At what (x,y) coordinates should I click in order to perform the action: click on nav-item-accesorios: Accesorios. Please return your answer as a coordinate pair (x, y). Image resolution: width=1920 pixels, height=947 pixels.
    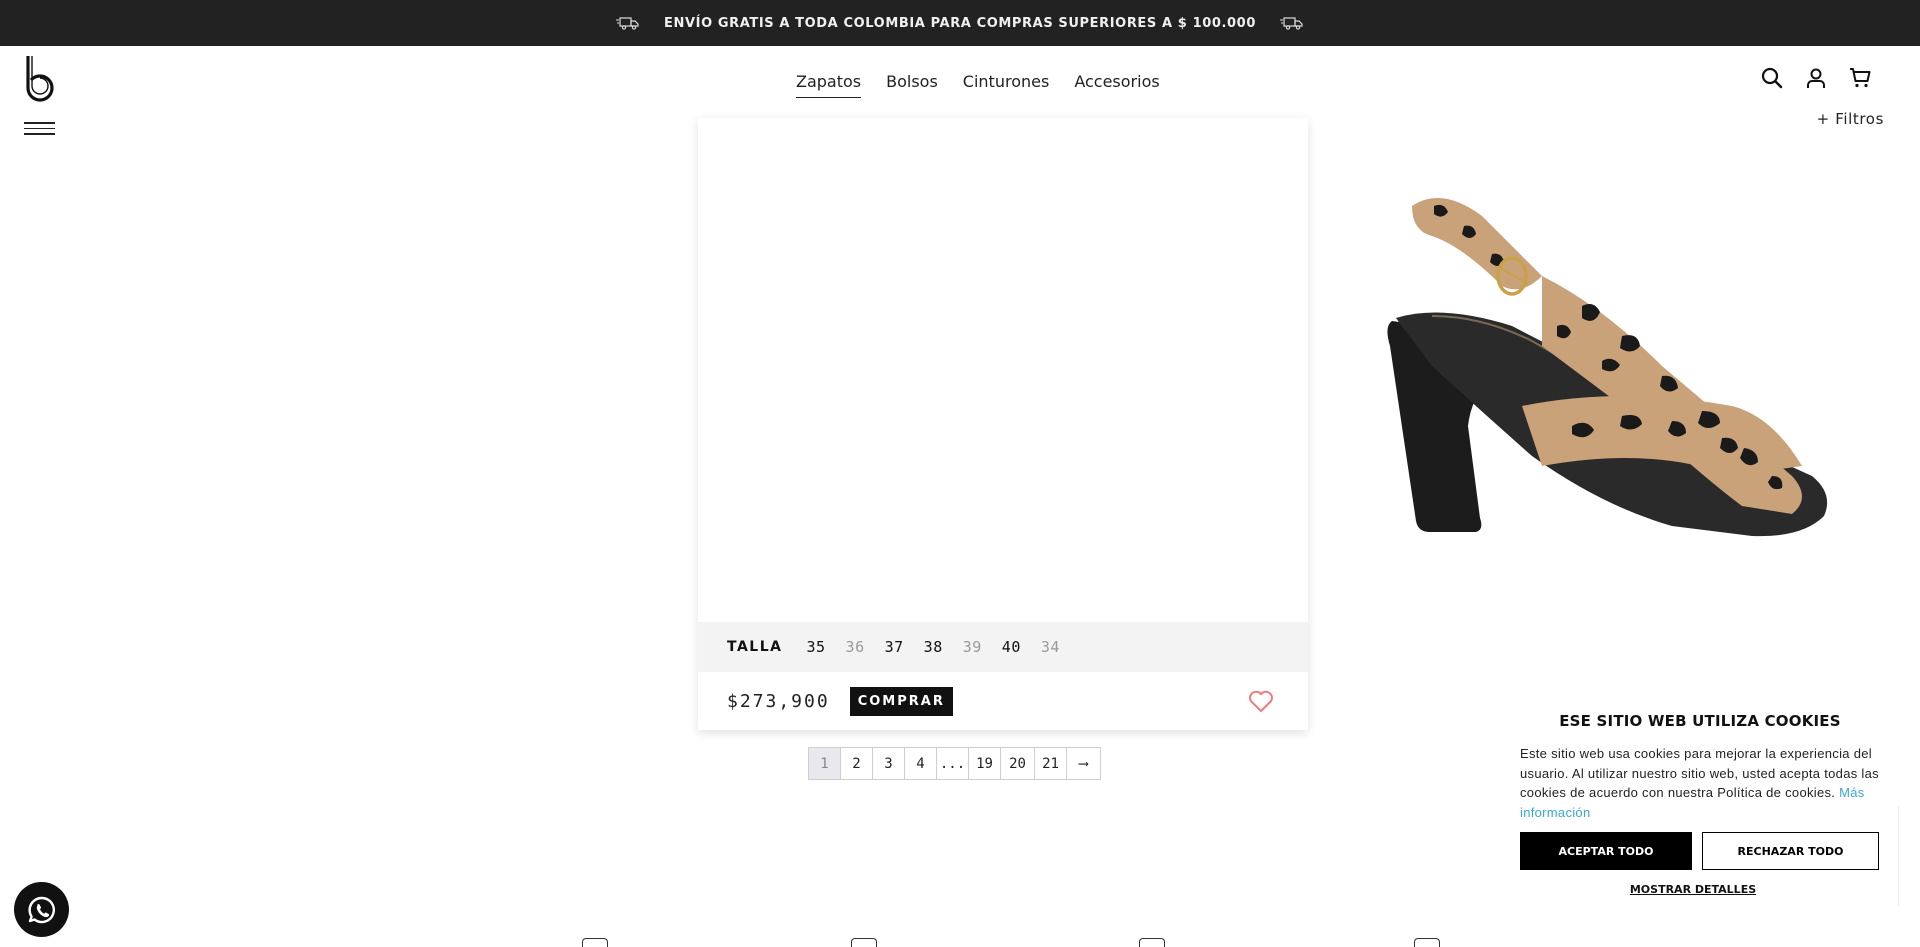
    Looking at the image, I should click on (1116, 85).